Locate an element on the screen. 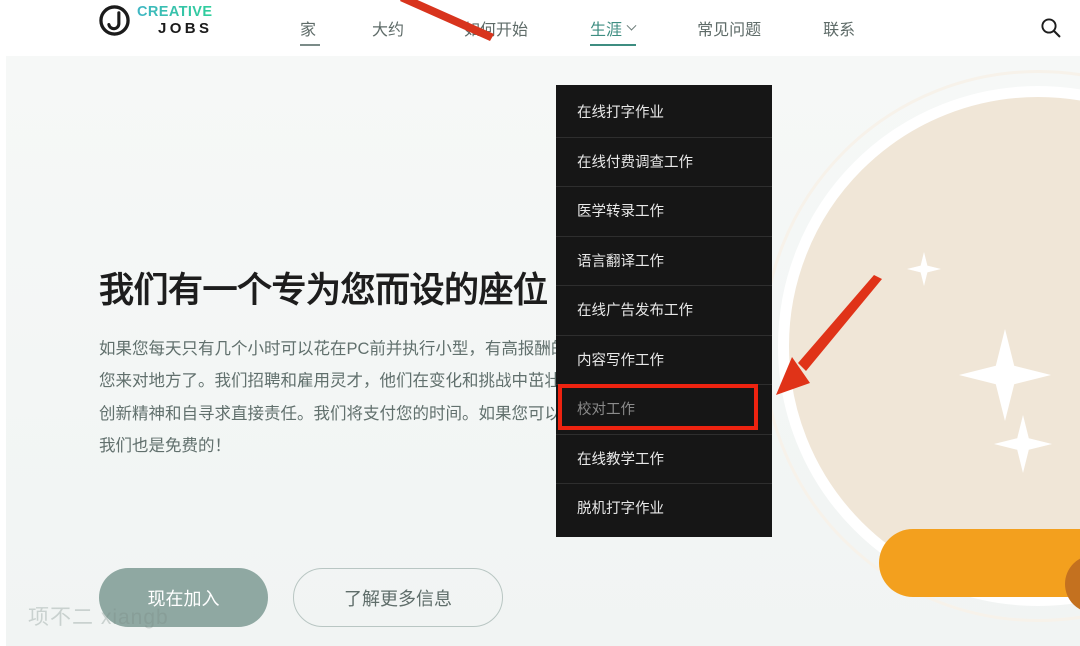 The image size is (1080, 646). dropdown-item-label: 在线教学工作 is located at coordinates (620, 459).